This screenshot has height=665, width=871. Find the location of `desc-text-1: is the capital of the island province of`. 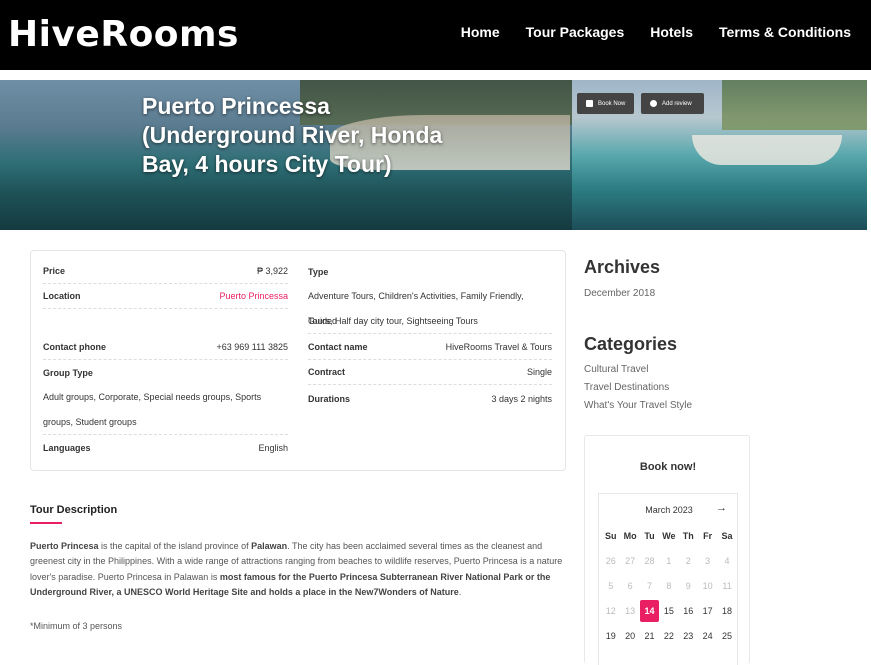

desc-text-1: is the capital of the island province of is located at coordinates (175, 546).